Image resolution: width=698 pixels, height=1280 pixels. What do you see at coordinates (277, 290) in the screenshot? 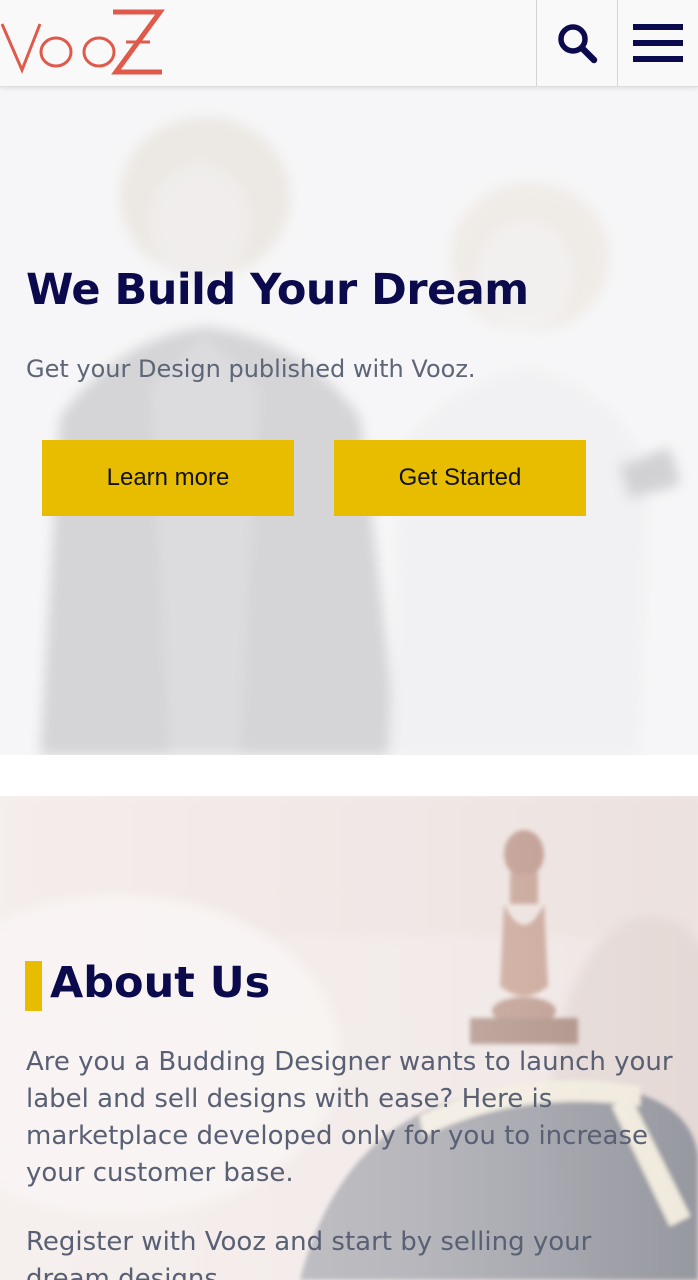
I see `hero-title: We Build Your Dream` at bounding box center [277, 290].